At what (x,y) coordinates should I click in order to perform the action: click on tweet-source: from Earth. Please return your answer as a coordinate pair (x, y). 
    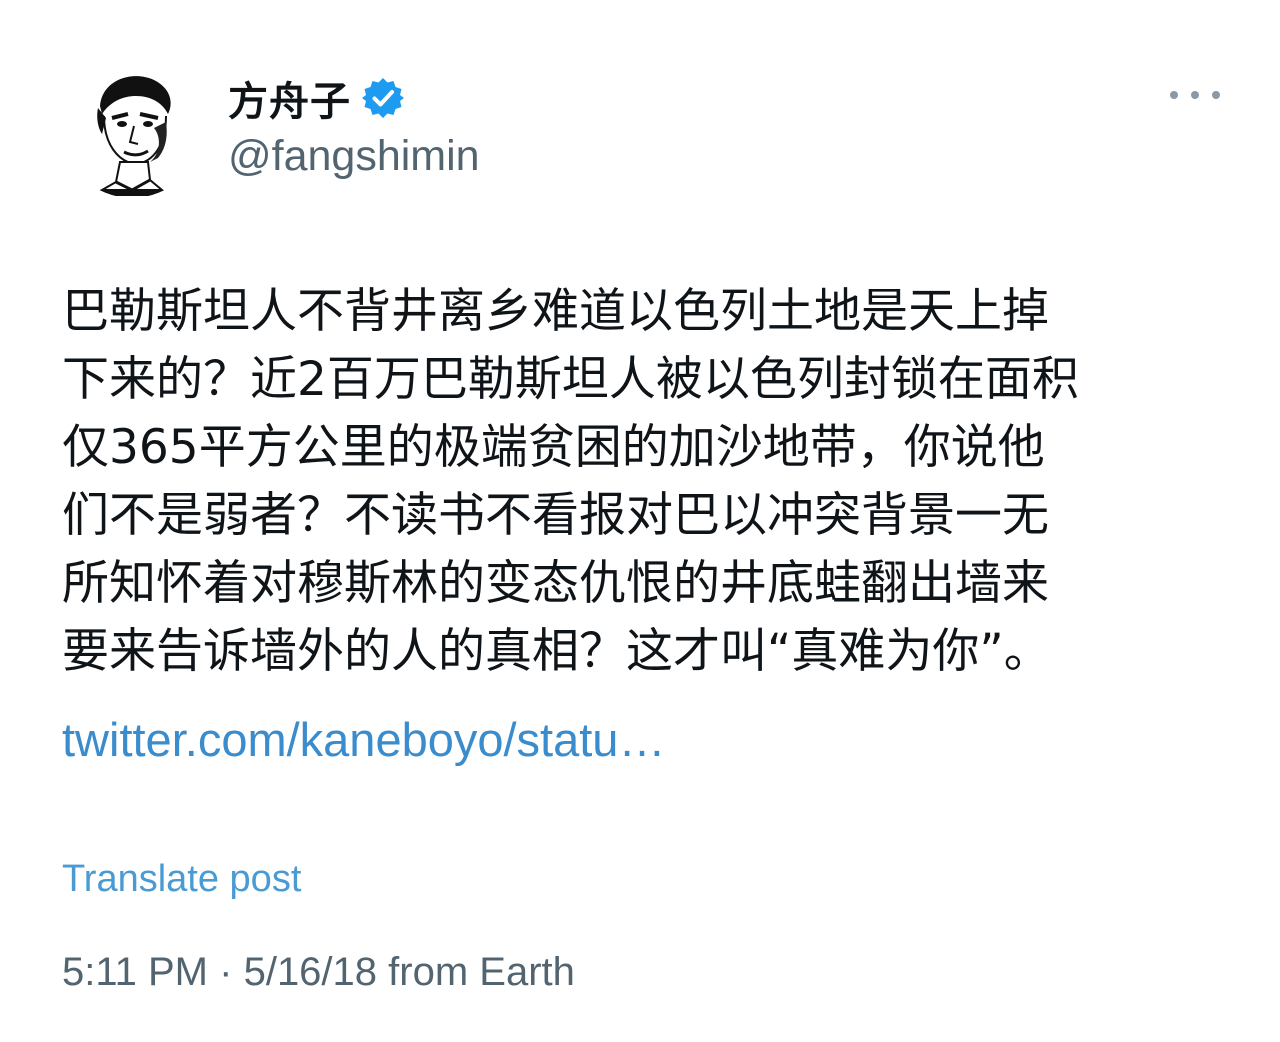
    Looking at the image, I should click on (481, 972).